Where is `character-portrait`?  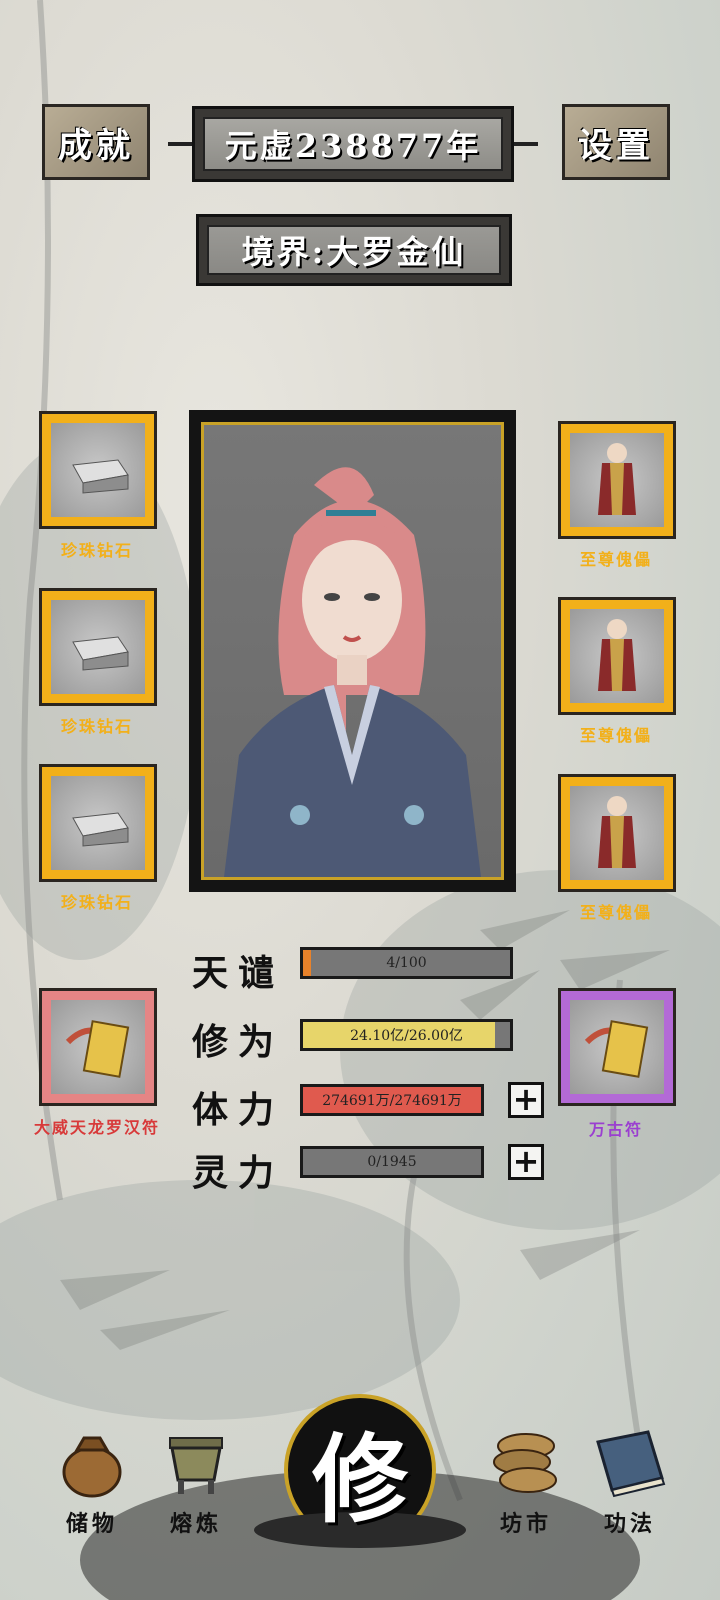
character-portrait is located at coordinates (352, 651).